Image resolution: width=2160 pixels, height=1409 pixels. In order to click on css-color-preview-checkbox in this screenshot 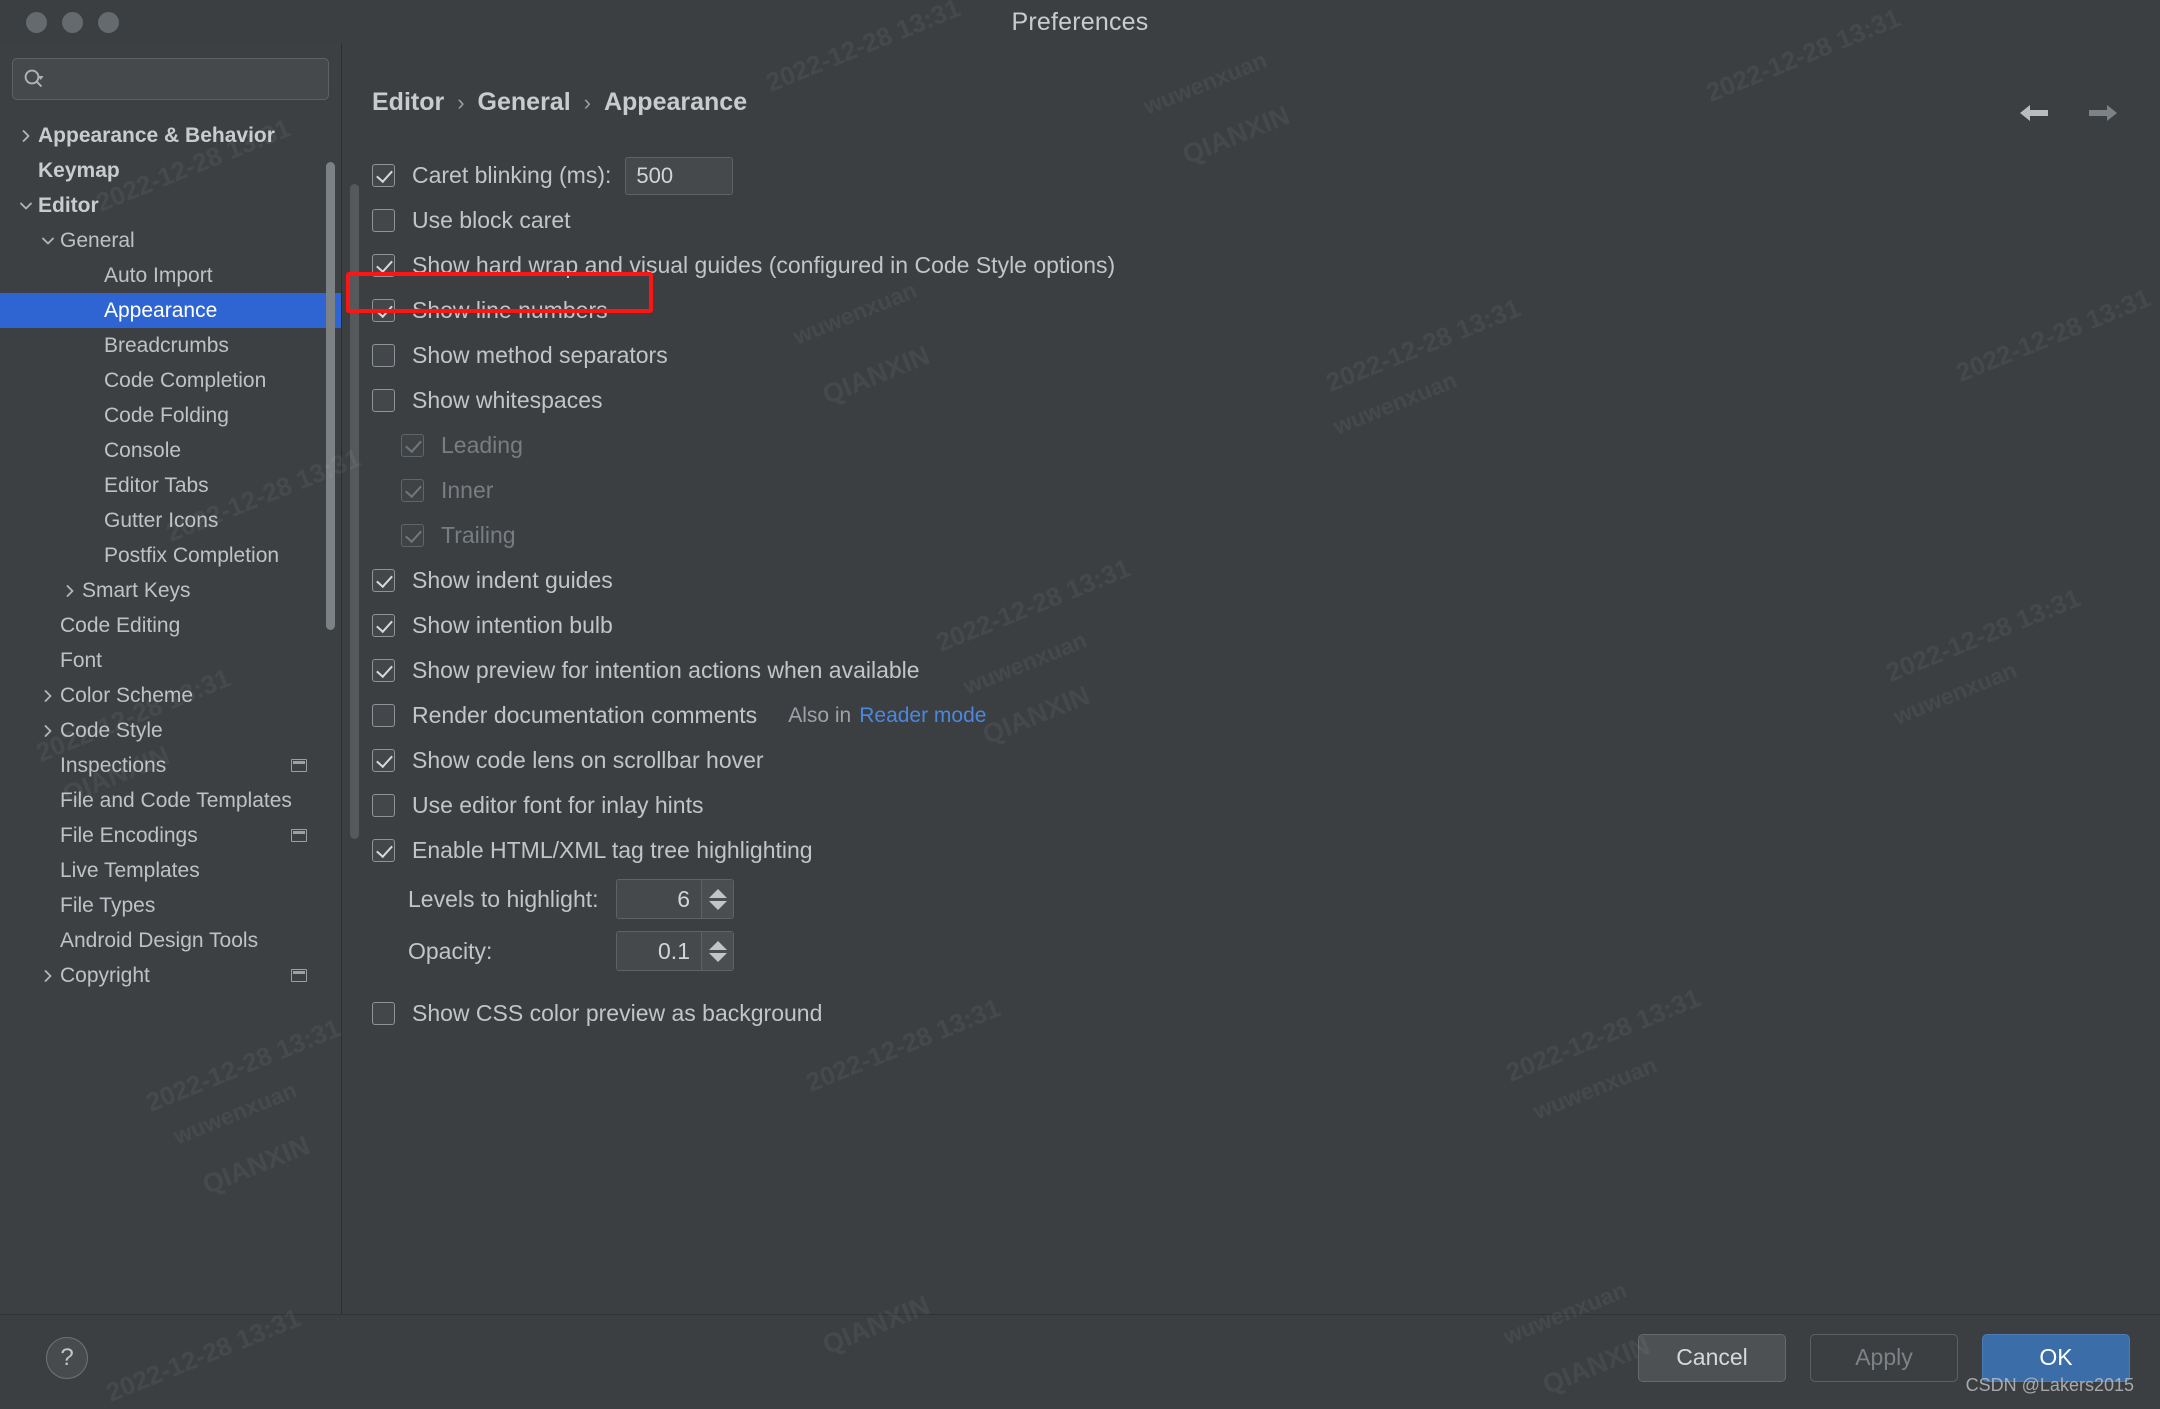, I will do `click(383, 1013)`.